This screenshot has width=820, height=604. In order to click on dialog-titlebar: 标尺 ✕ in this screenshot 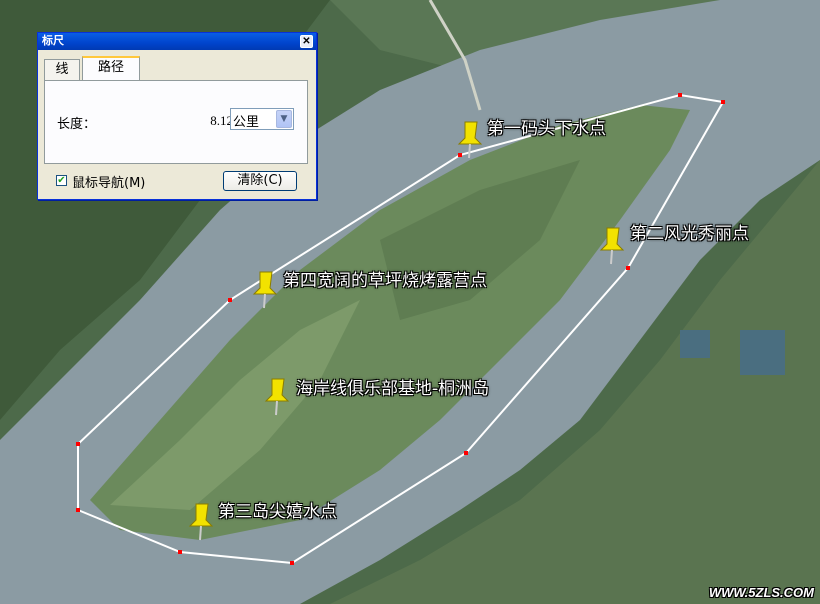, I will do `click(177, 41)`.